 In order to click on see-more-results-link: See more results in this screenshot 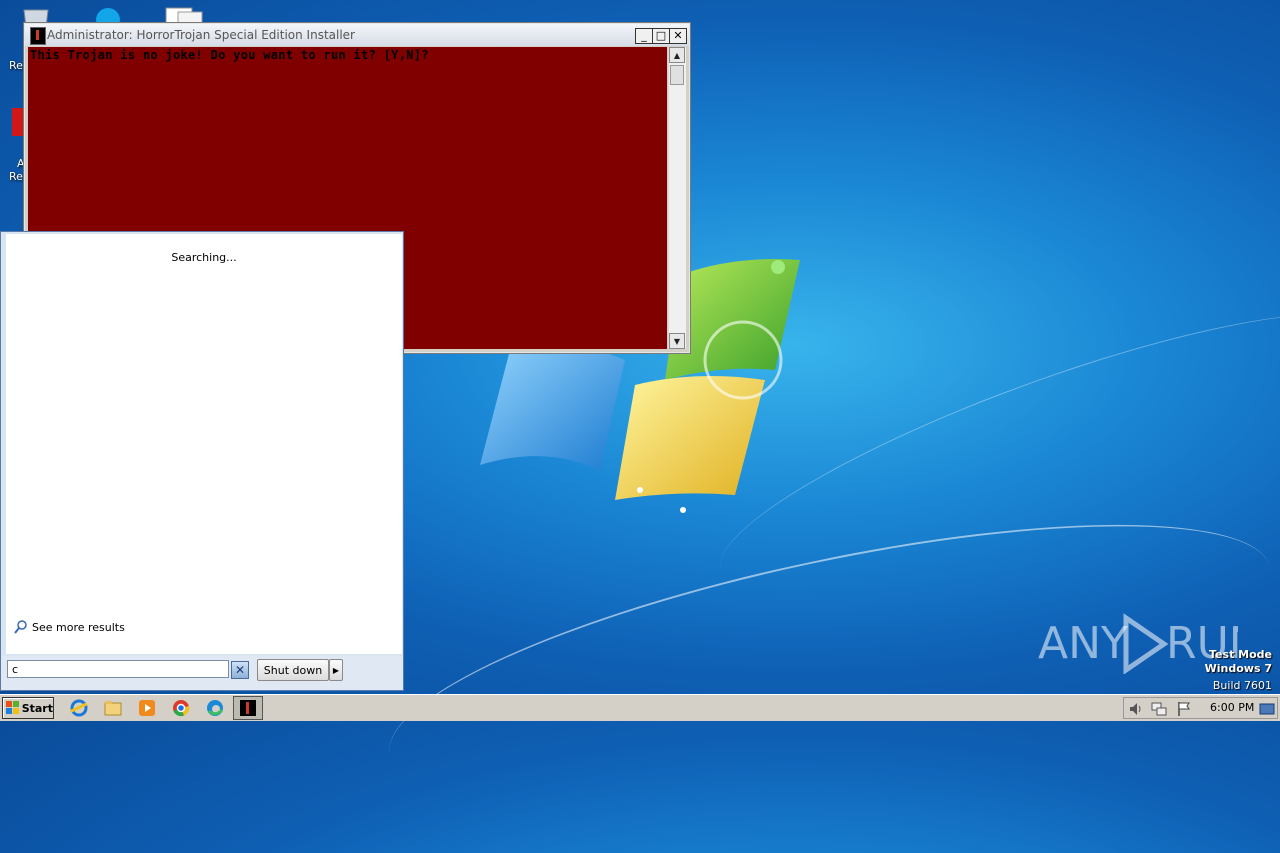, I will do `click(69, 627)`.